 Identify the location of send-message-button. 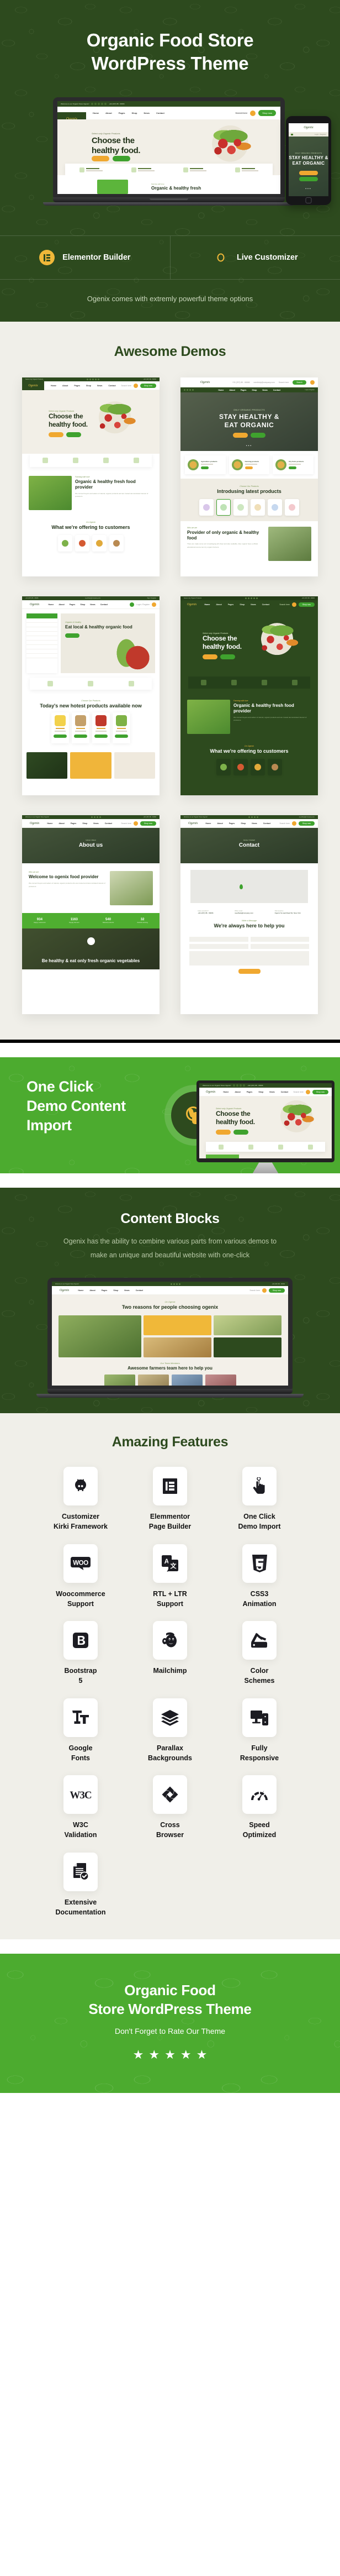
(250, 971).